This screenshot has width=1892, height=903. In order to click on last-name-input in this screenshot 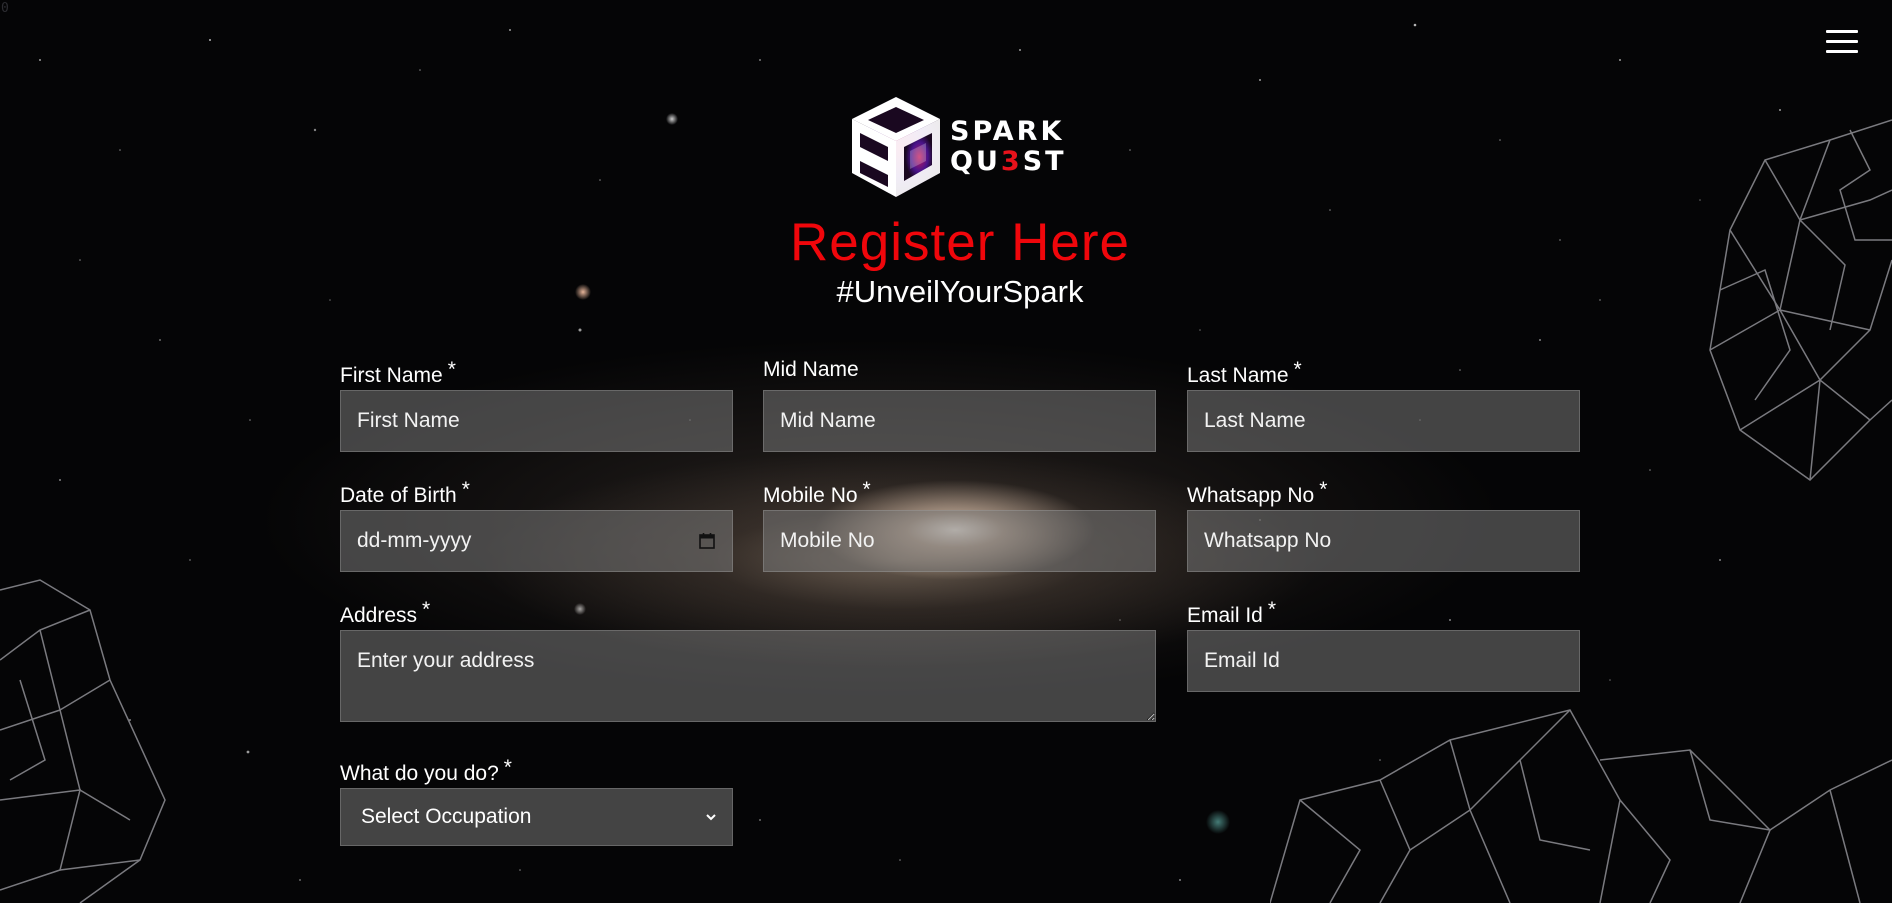, I will do `click(1383, 421)`.